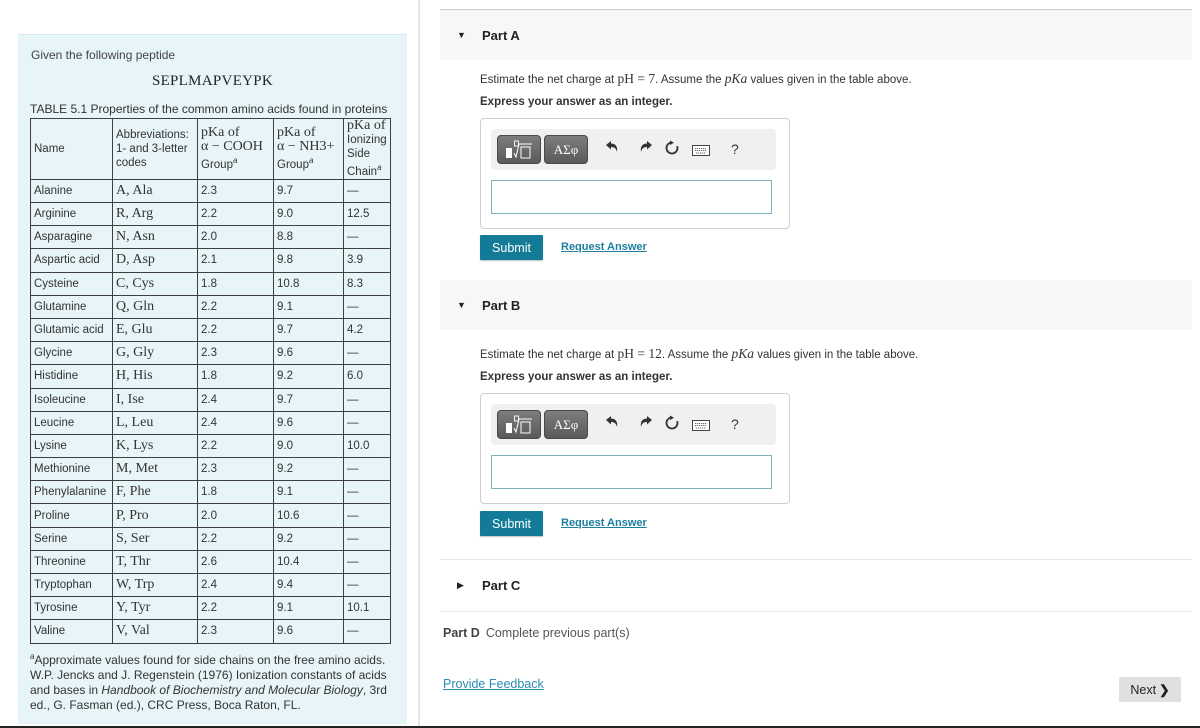 The height and width of the screenshot is (728, 1200). I want to click on cell-abbreviation: T, Thr, so click(155, 562).